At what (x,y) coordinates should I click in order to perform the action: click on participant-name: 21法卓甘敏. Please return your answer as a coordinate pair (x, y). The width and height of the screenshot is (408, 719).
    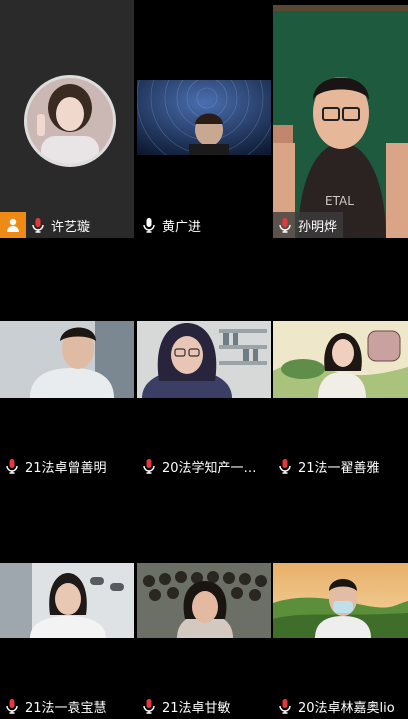
    Looking at the image, I should click on (196, 708).